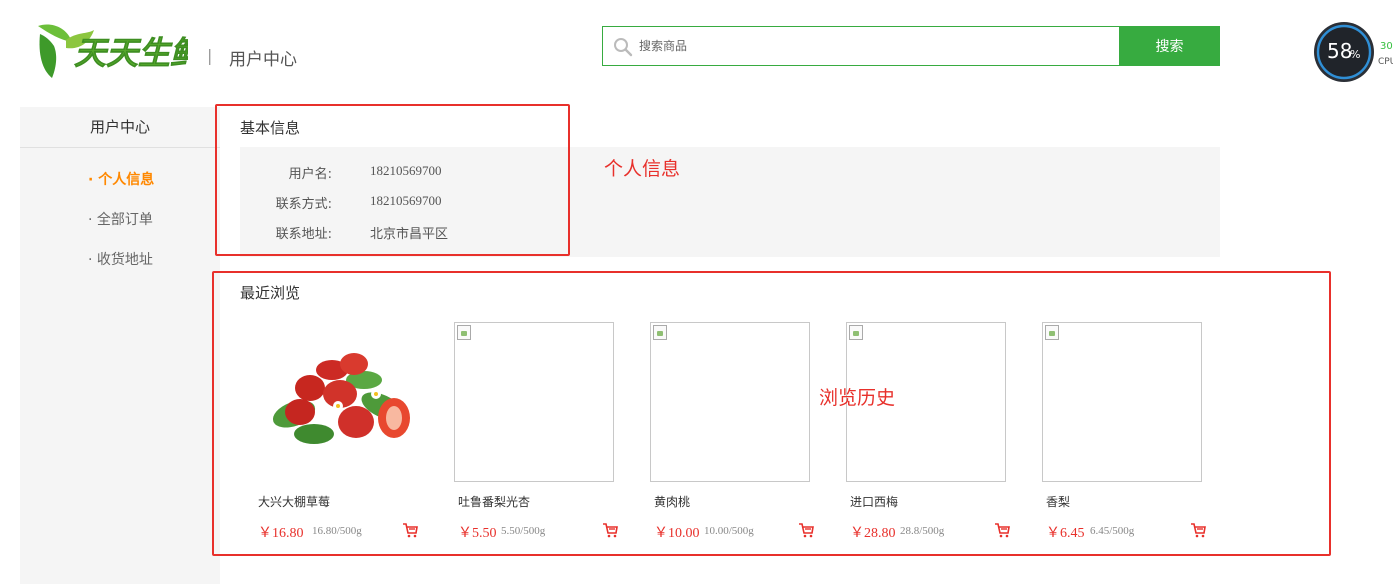 This screenshot has height=584, width=1393. Describe the element at coordinates (392, 180) in the screenshot. I see `annotation-box-info` at that location.